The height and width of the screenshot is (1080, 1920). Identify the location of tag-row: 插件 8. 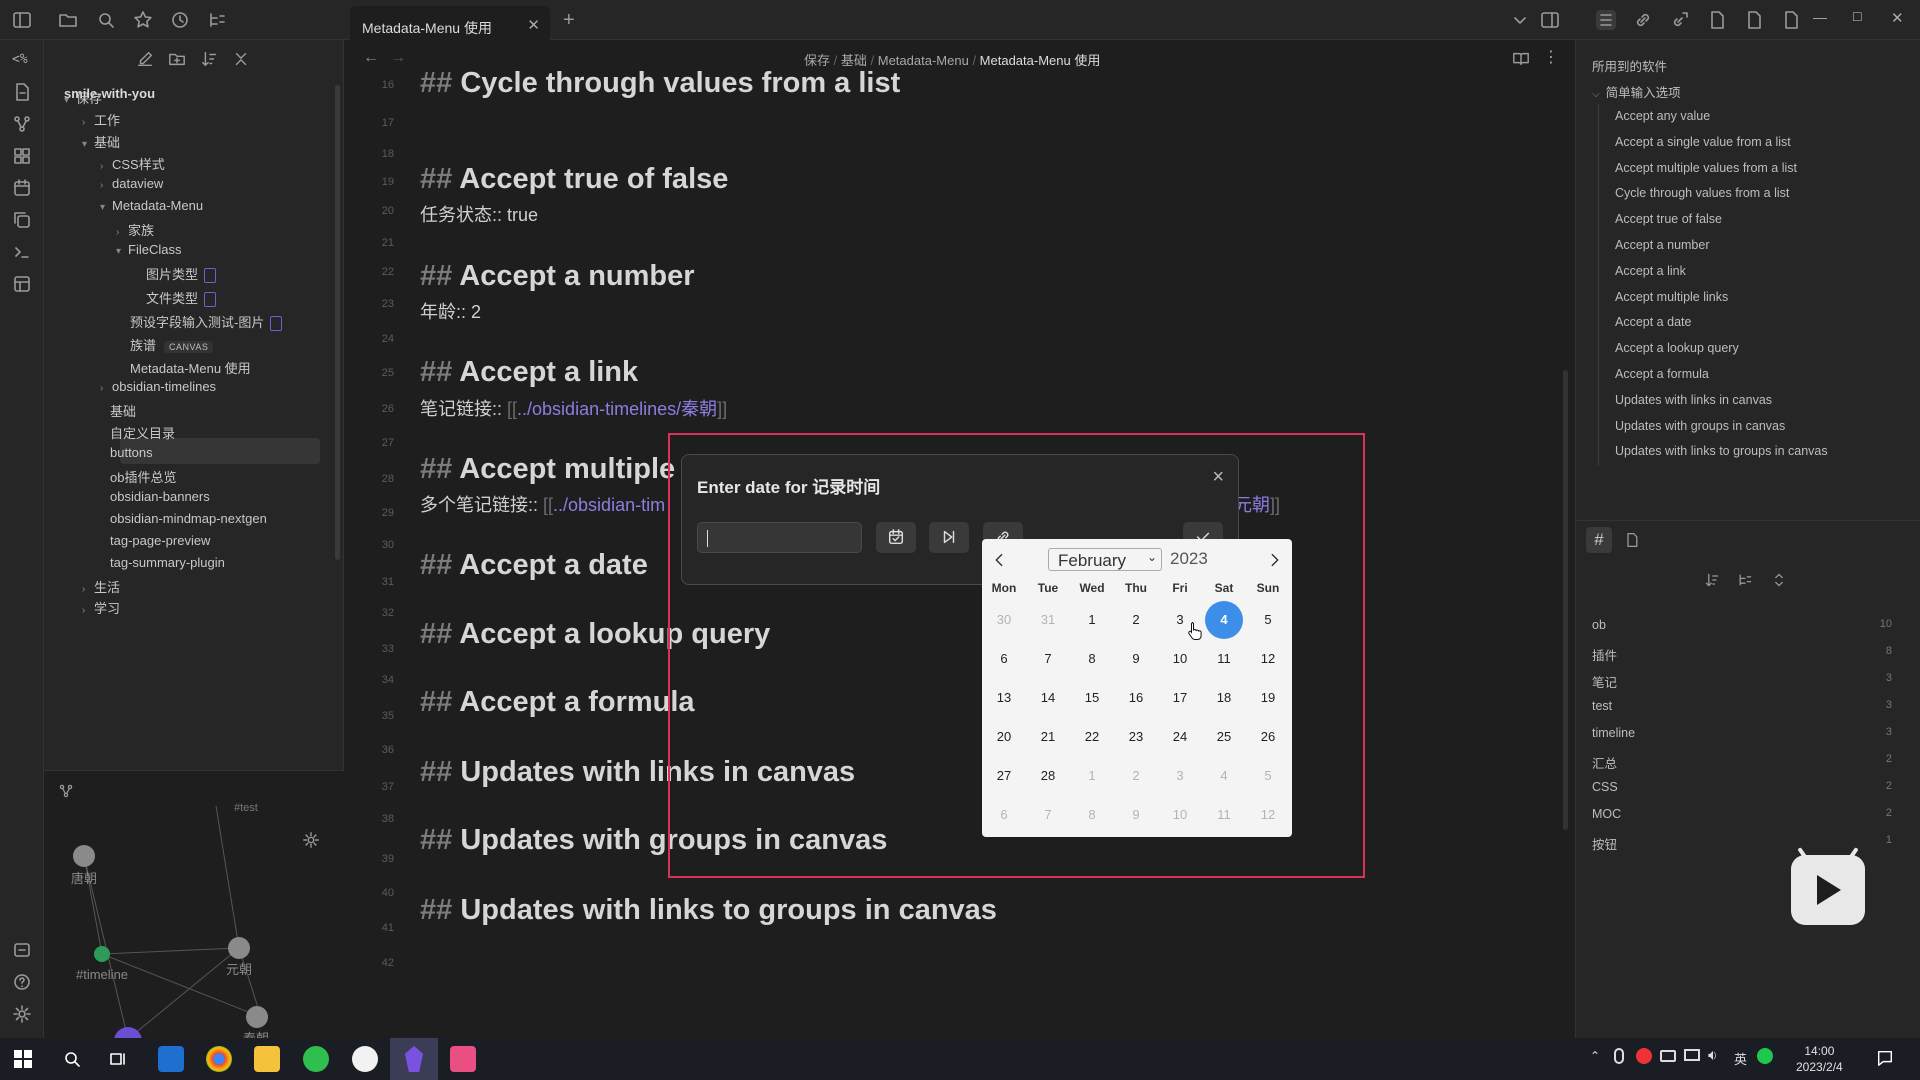
(1742, 654).